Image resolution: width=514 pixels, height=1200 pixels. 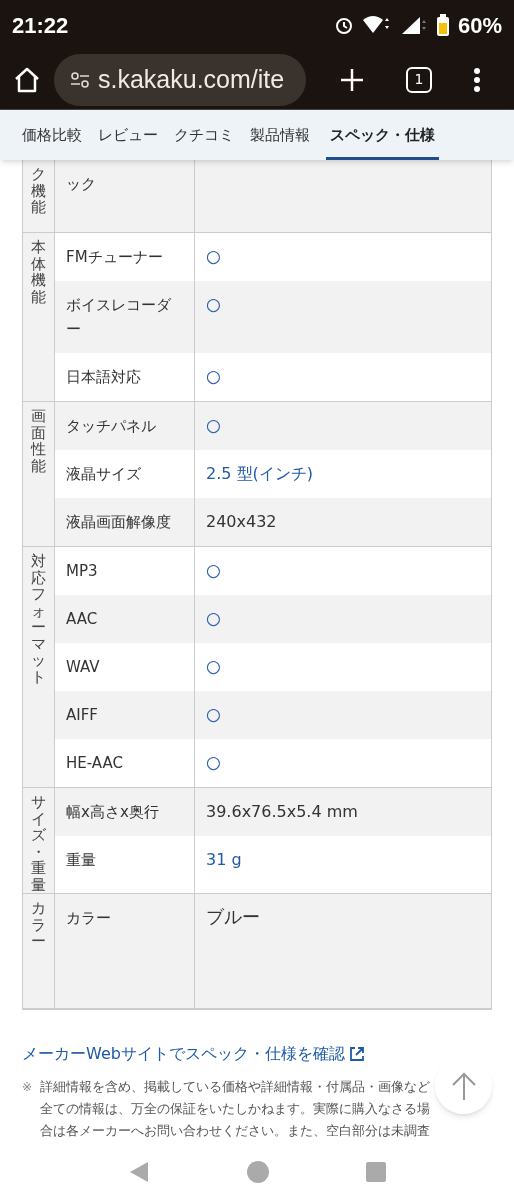 What do you see at coordinates (419, 79) in the screenshot?
I see `tab-count-button: 1` at bounding box center [419, 79].